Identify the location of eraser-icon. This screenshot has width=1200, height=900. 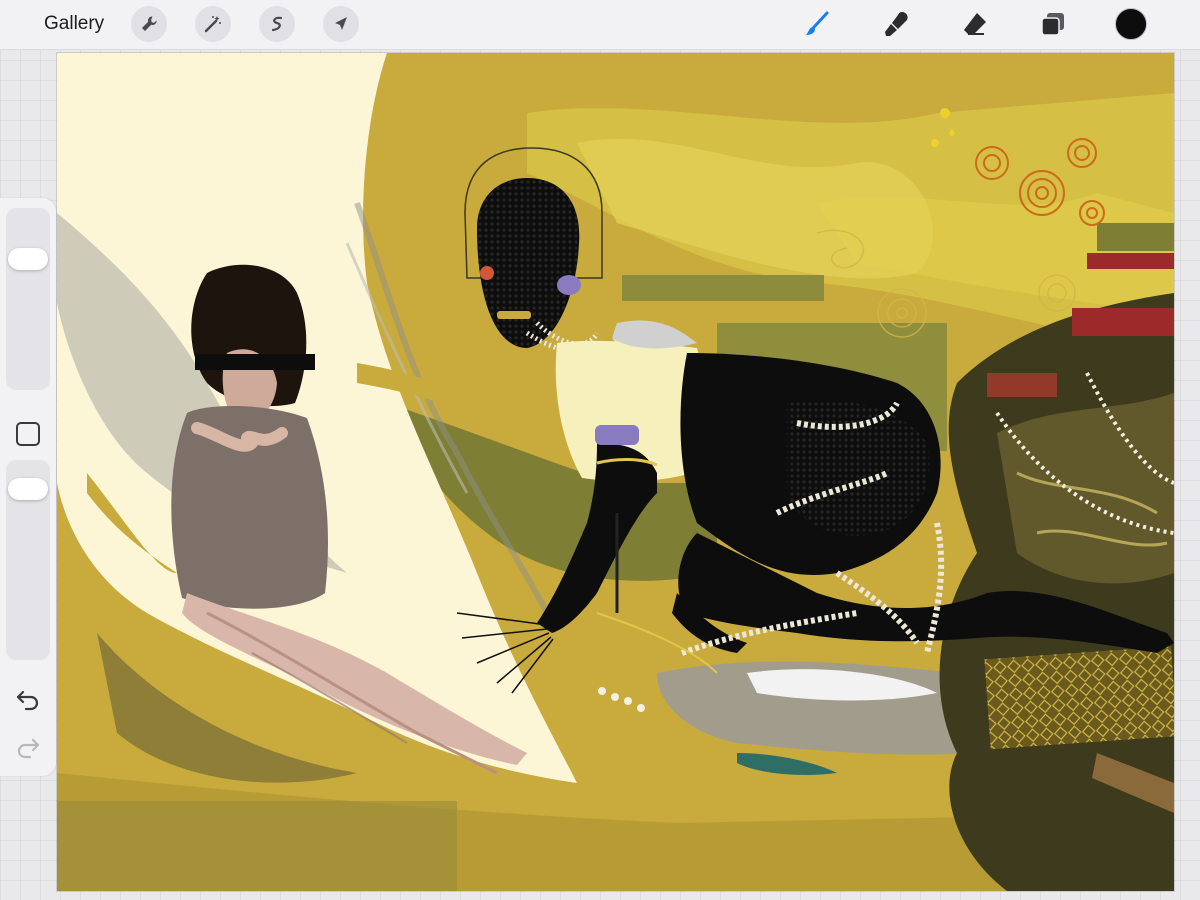
(975, 24).